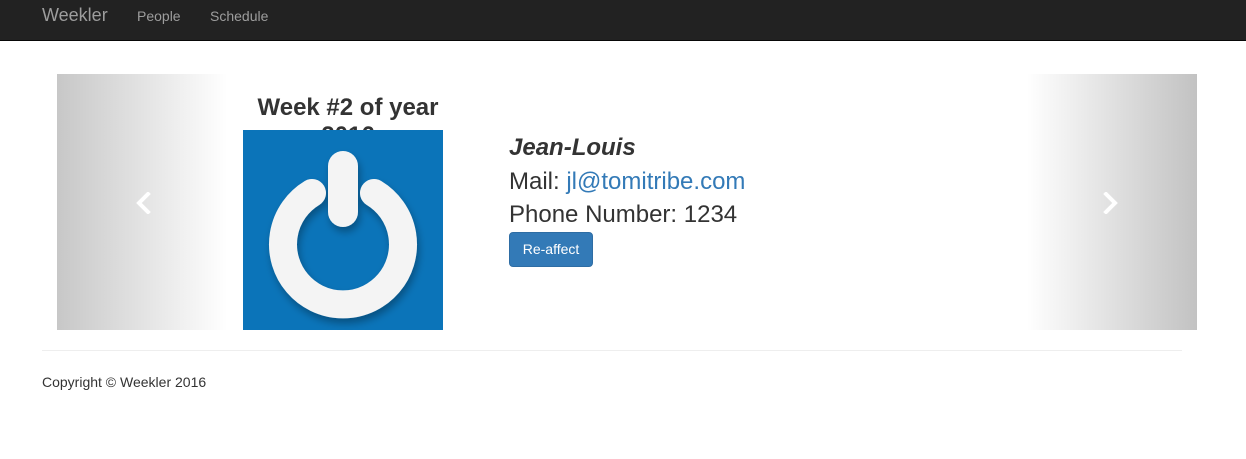  What do you see at coordinates (612, 350) in the screenshot?
I see `footer-divider` at bounding box center [612, 350].